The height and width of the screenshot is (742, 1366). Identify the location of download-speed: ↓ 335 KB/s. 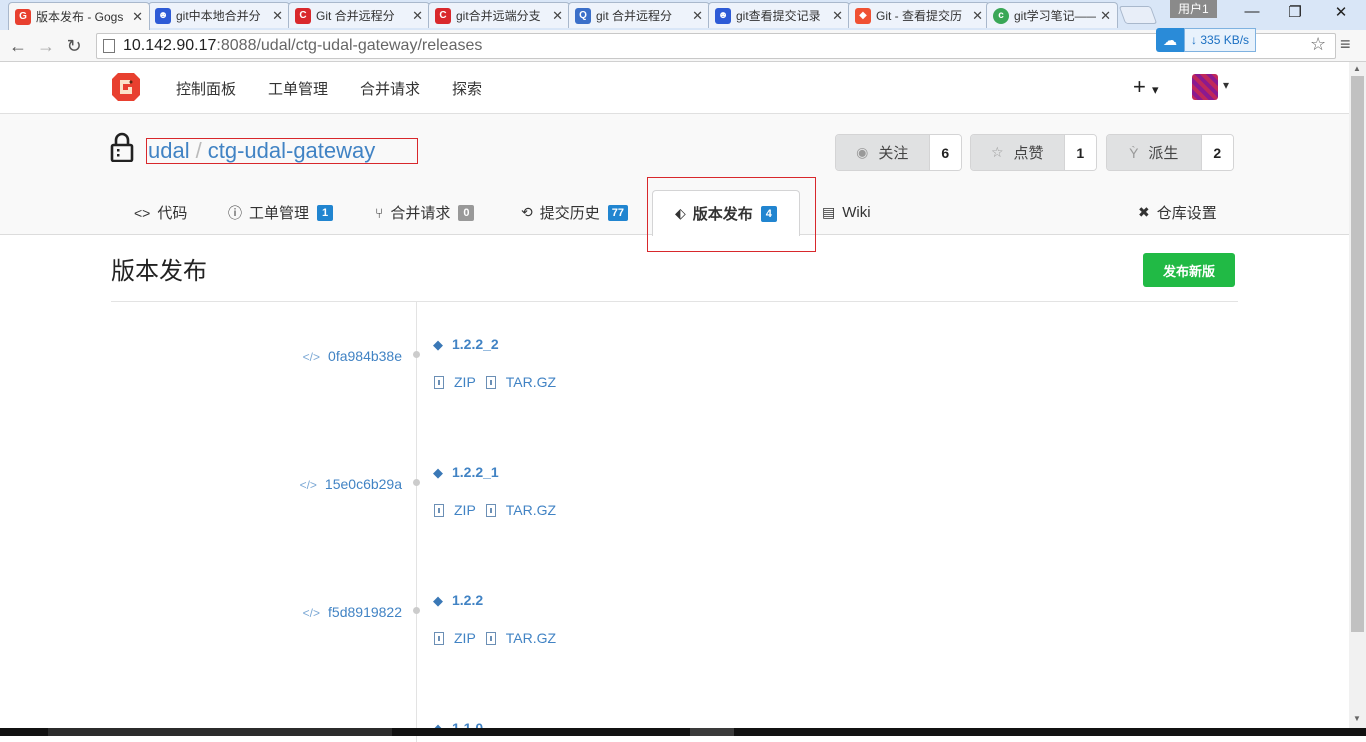
(1220, 40).